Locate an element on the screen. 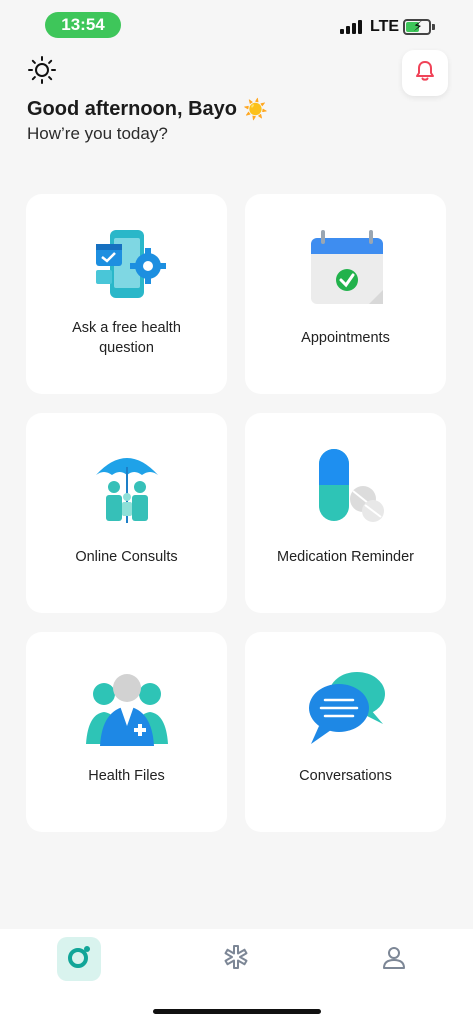  sun-emoji-icon: ☀️ is located at coordinates (255, 110).